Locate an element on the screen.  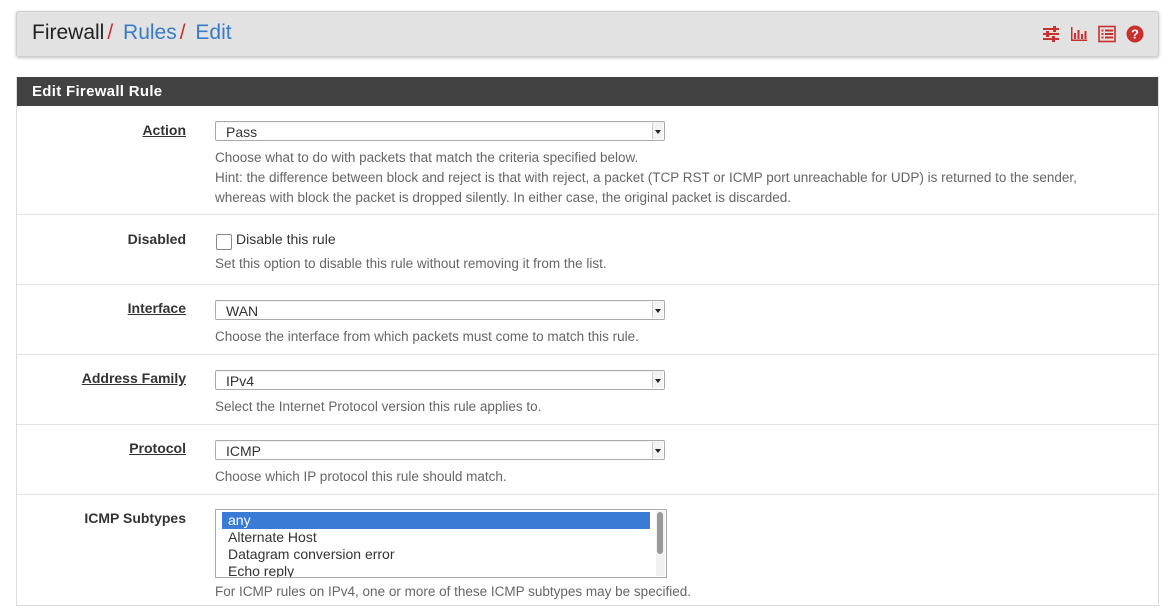
disabled-label: Disabled is located at coordinates (156, 239).